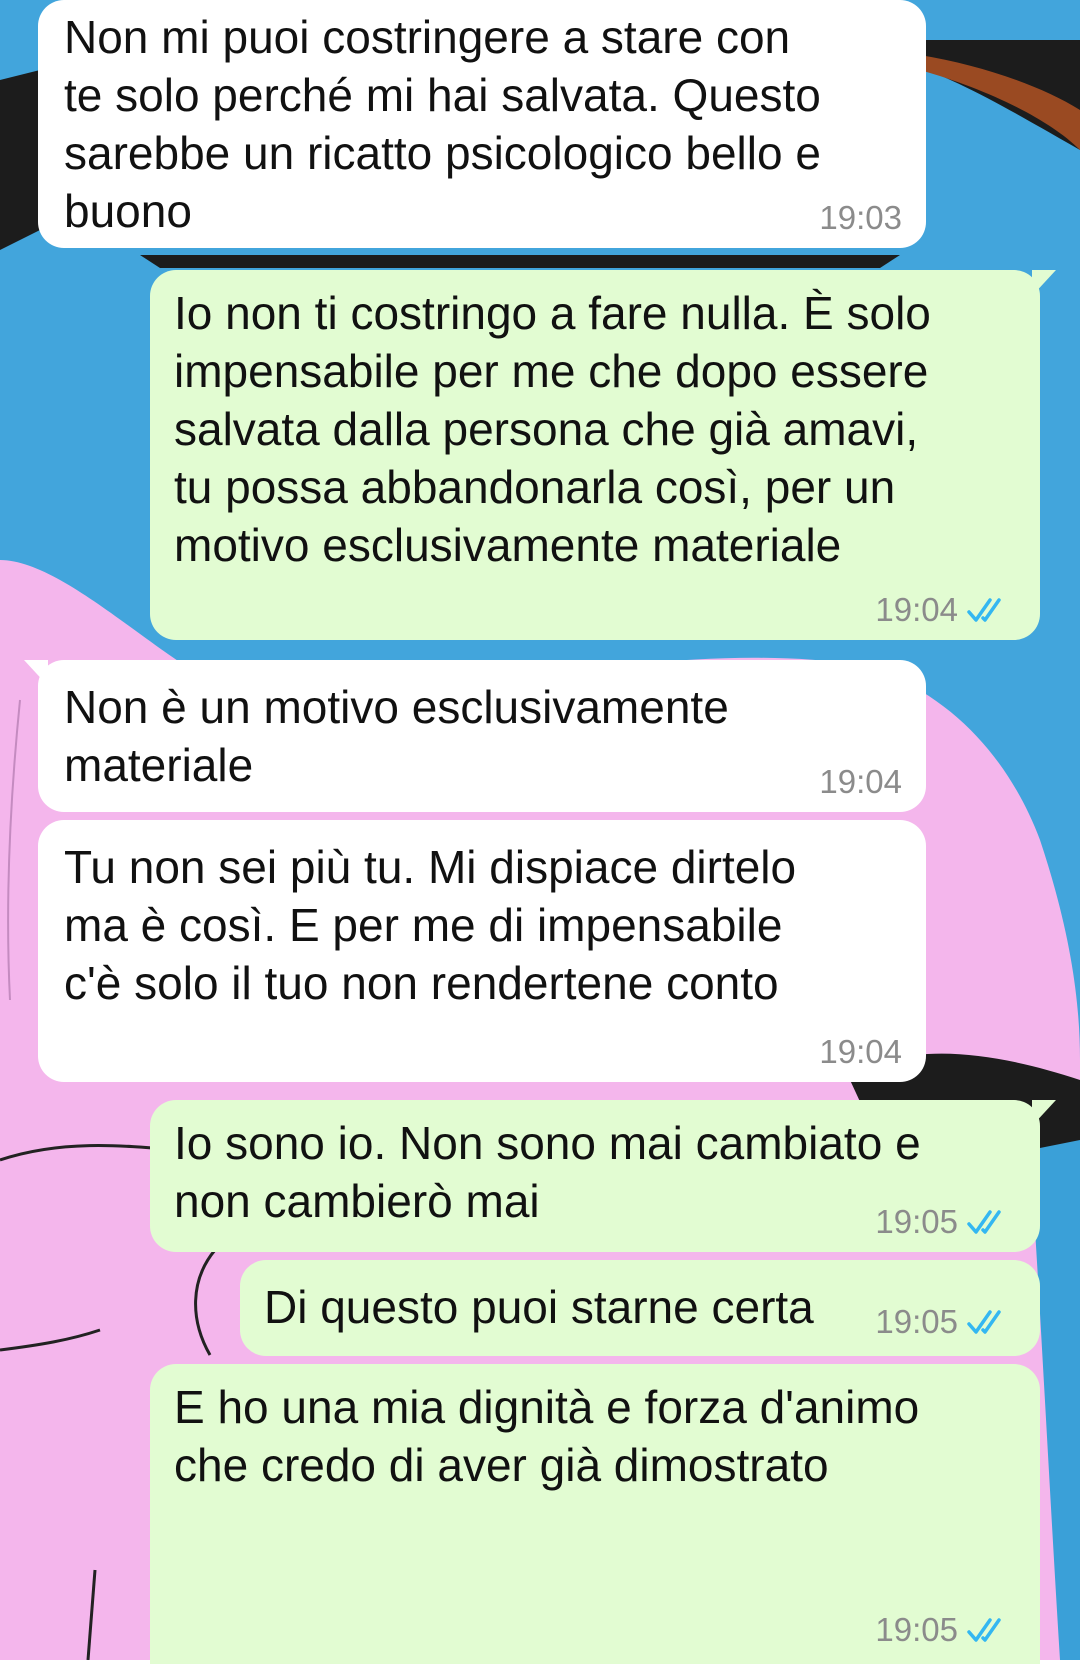 The height and width of the screenshot is (1664, 1080). I want to click on message-text: Non è un motivo esclusivamente materiale, so click(396, 736).